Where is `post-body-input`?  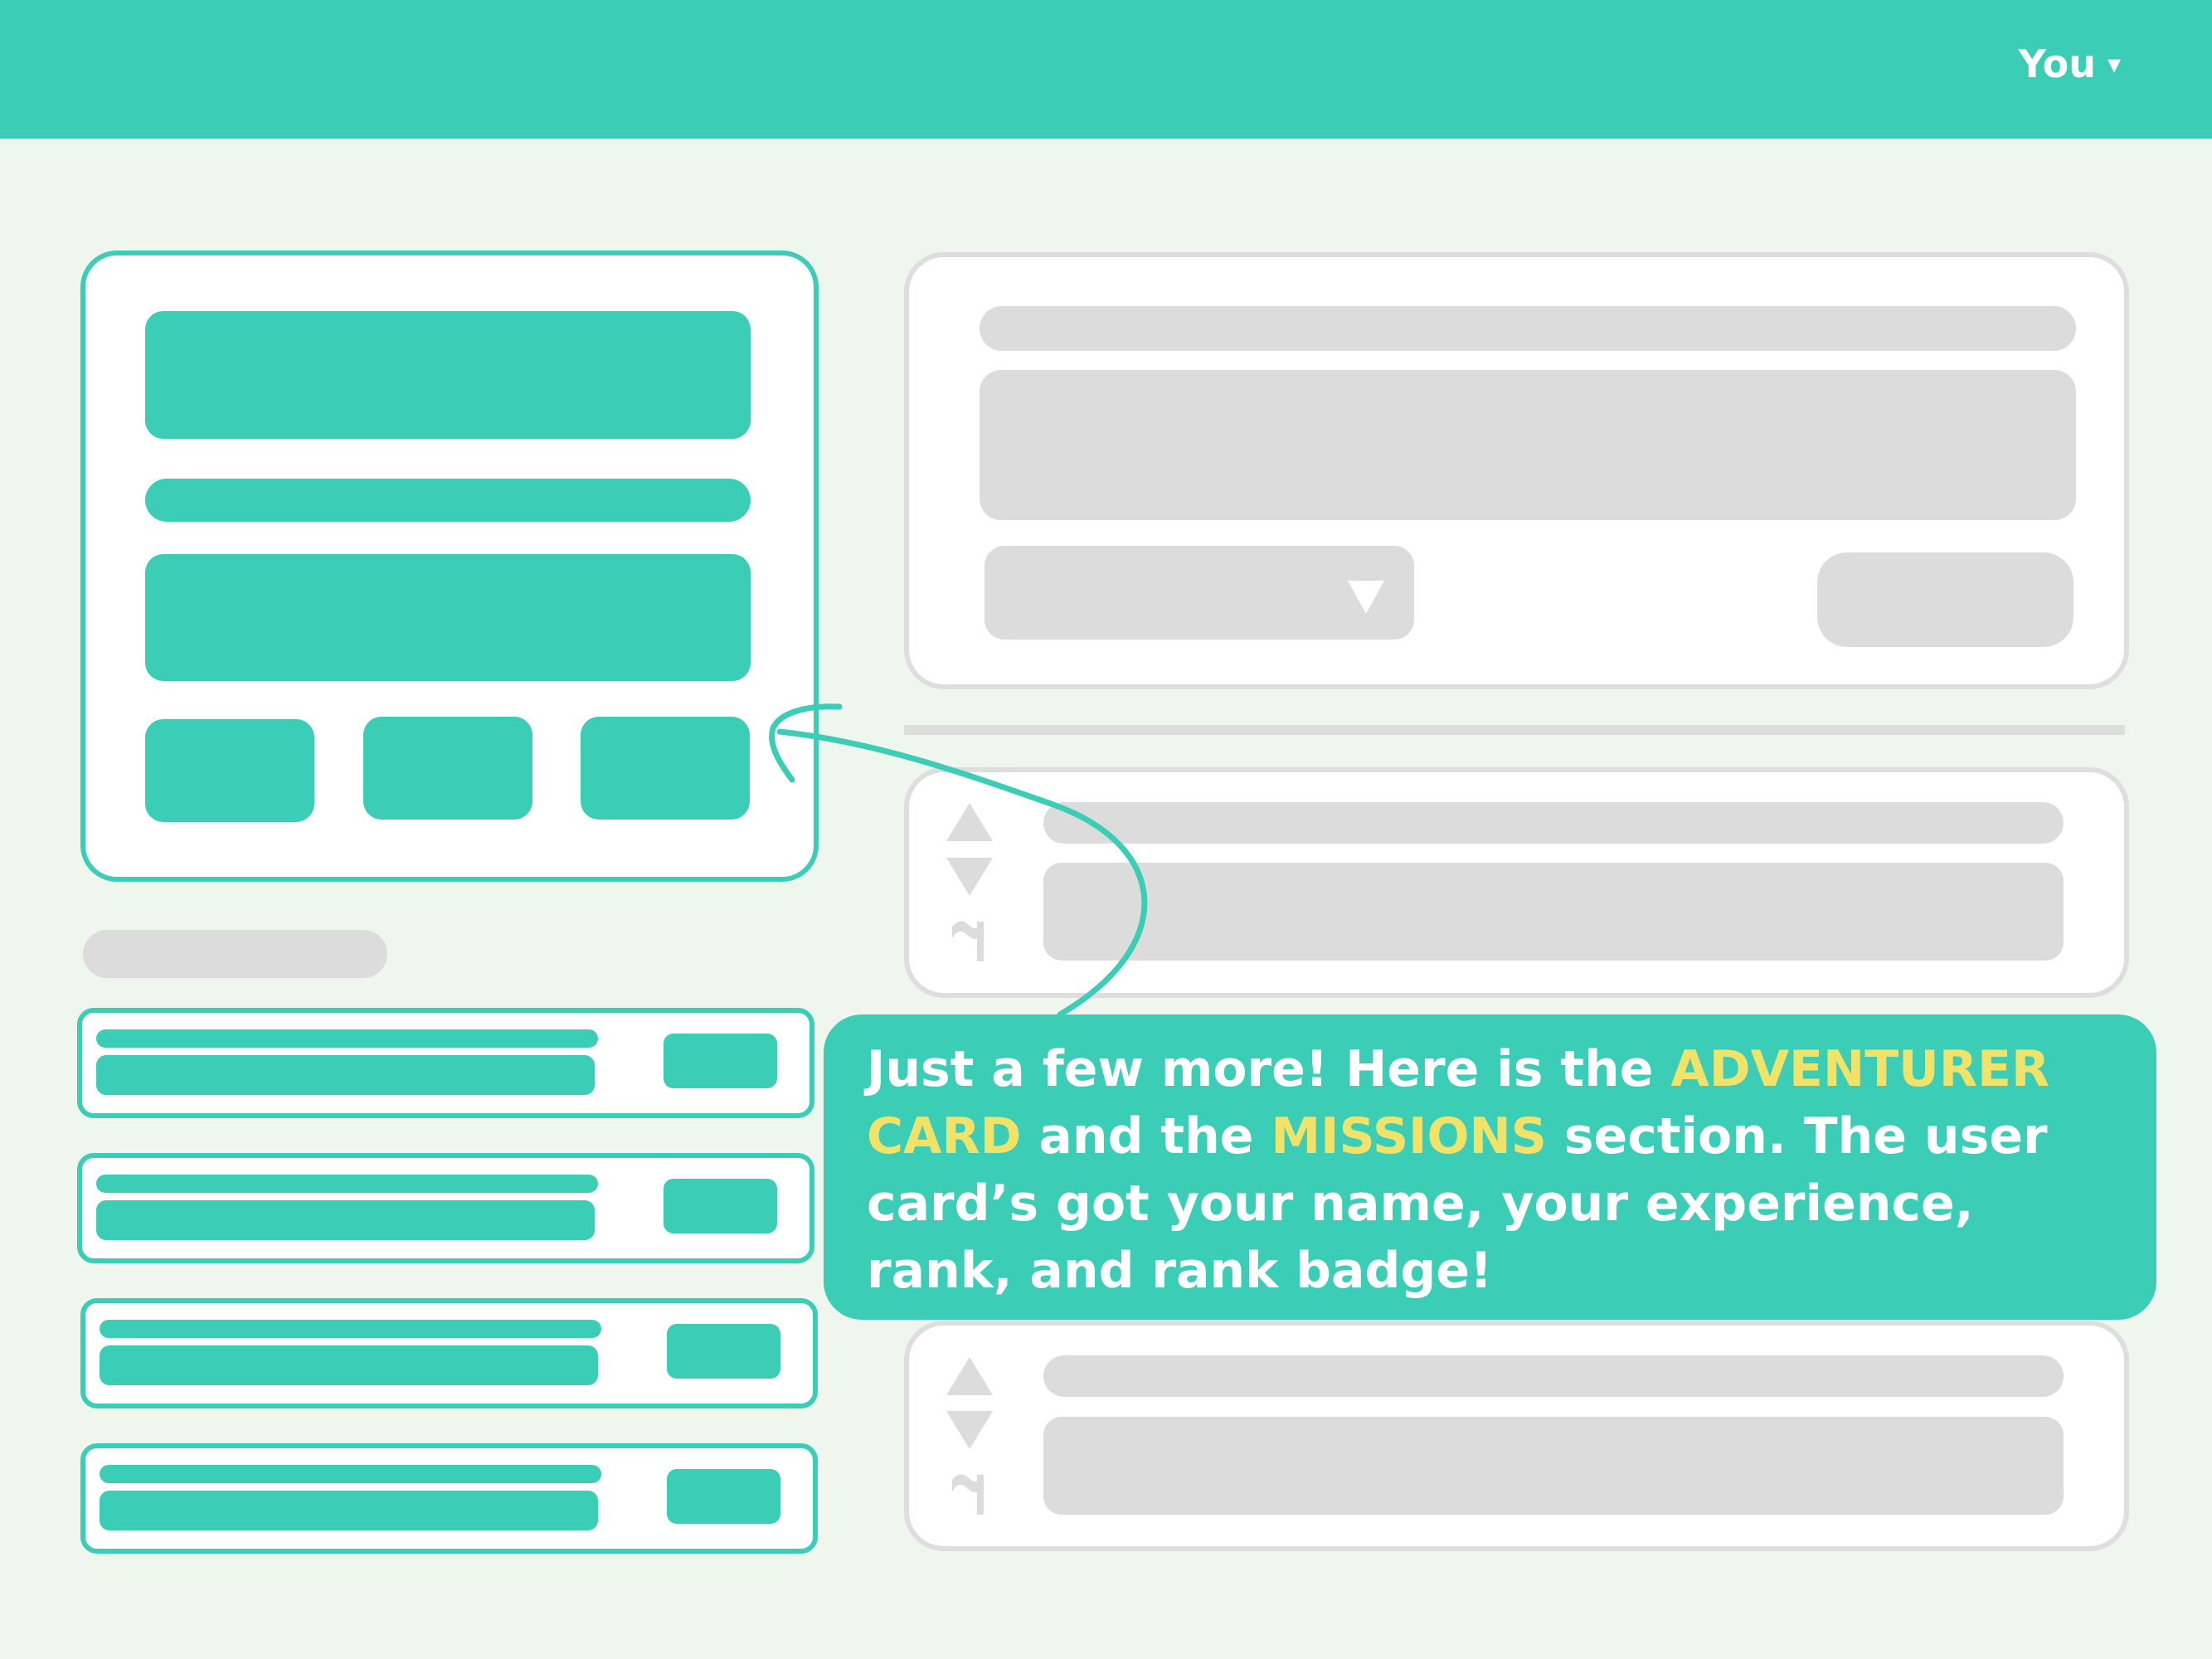
post-body-input is located at coordinates (1528, 445).